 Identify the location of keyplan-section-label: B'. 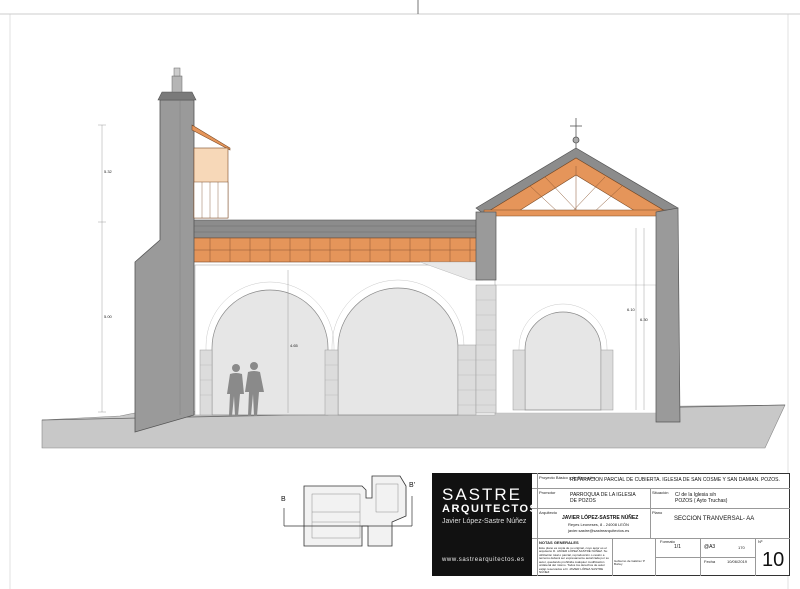
(412, 485).